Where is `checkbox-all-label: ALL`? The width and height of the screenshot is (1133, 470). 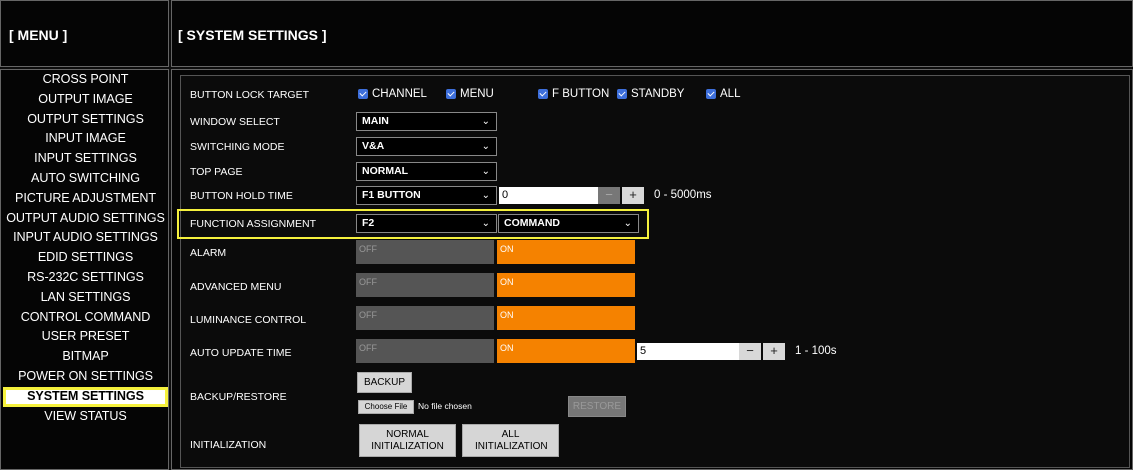
checkbox-all-label: ALL is located at coordinates (730, 94).